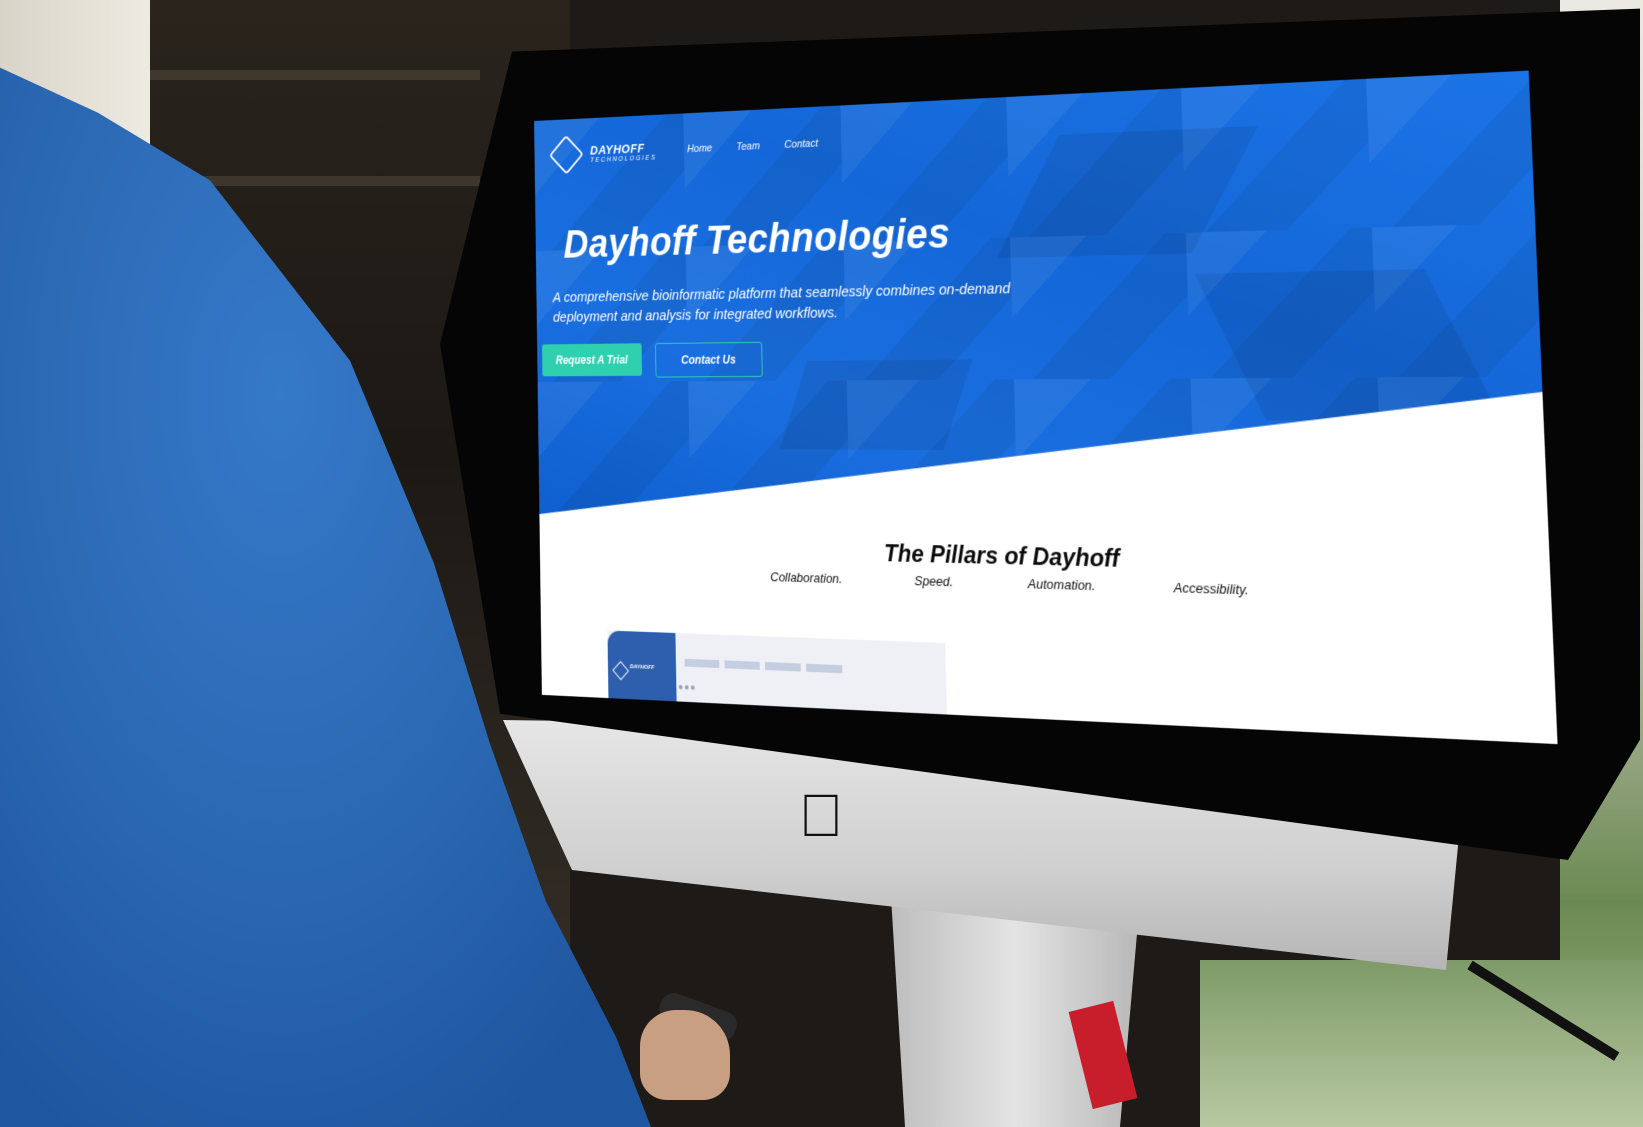 The width and height of the screenshot is (1643, 1127). I want to click on hero-title: Dayhoff Technologies, so click(757, 238).